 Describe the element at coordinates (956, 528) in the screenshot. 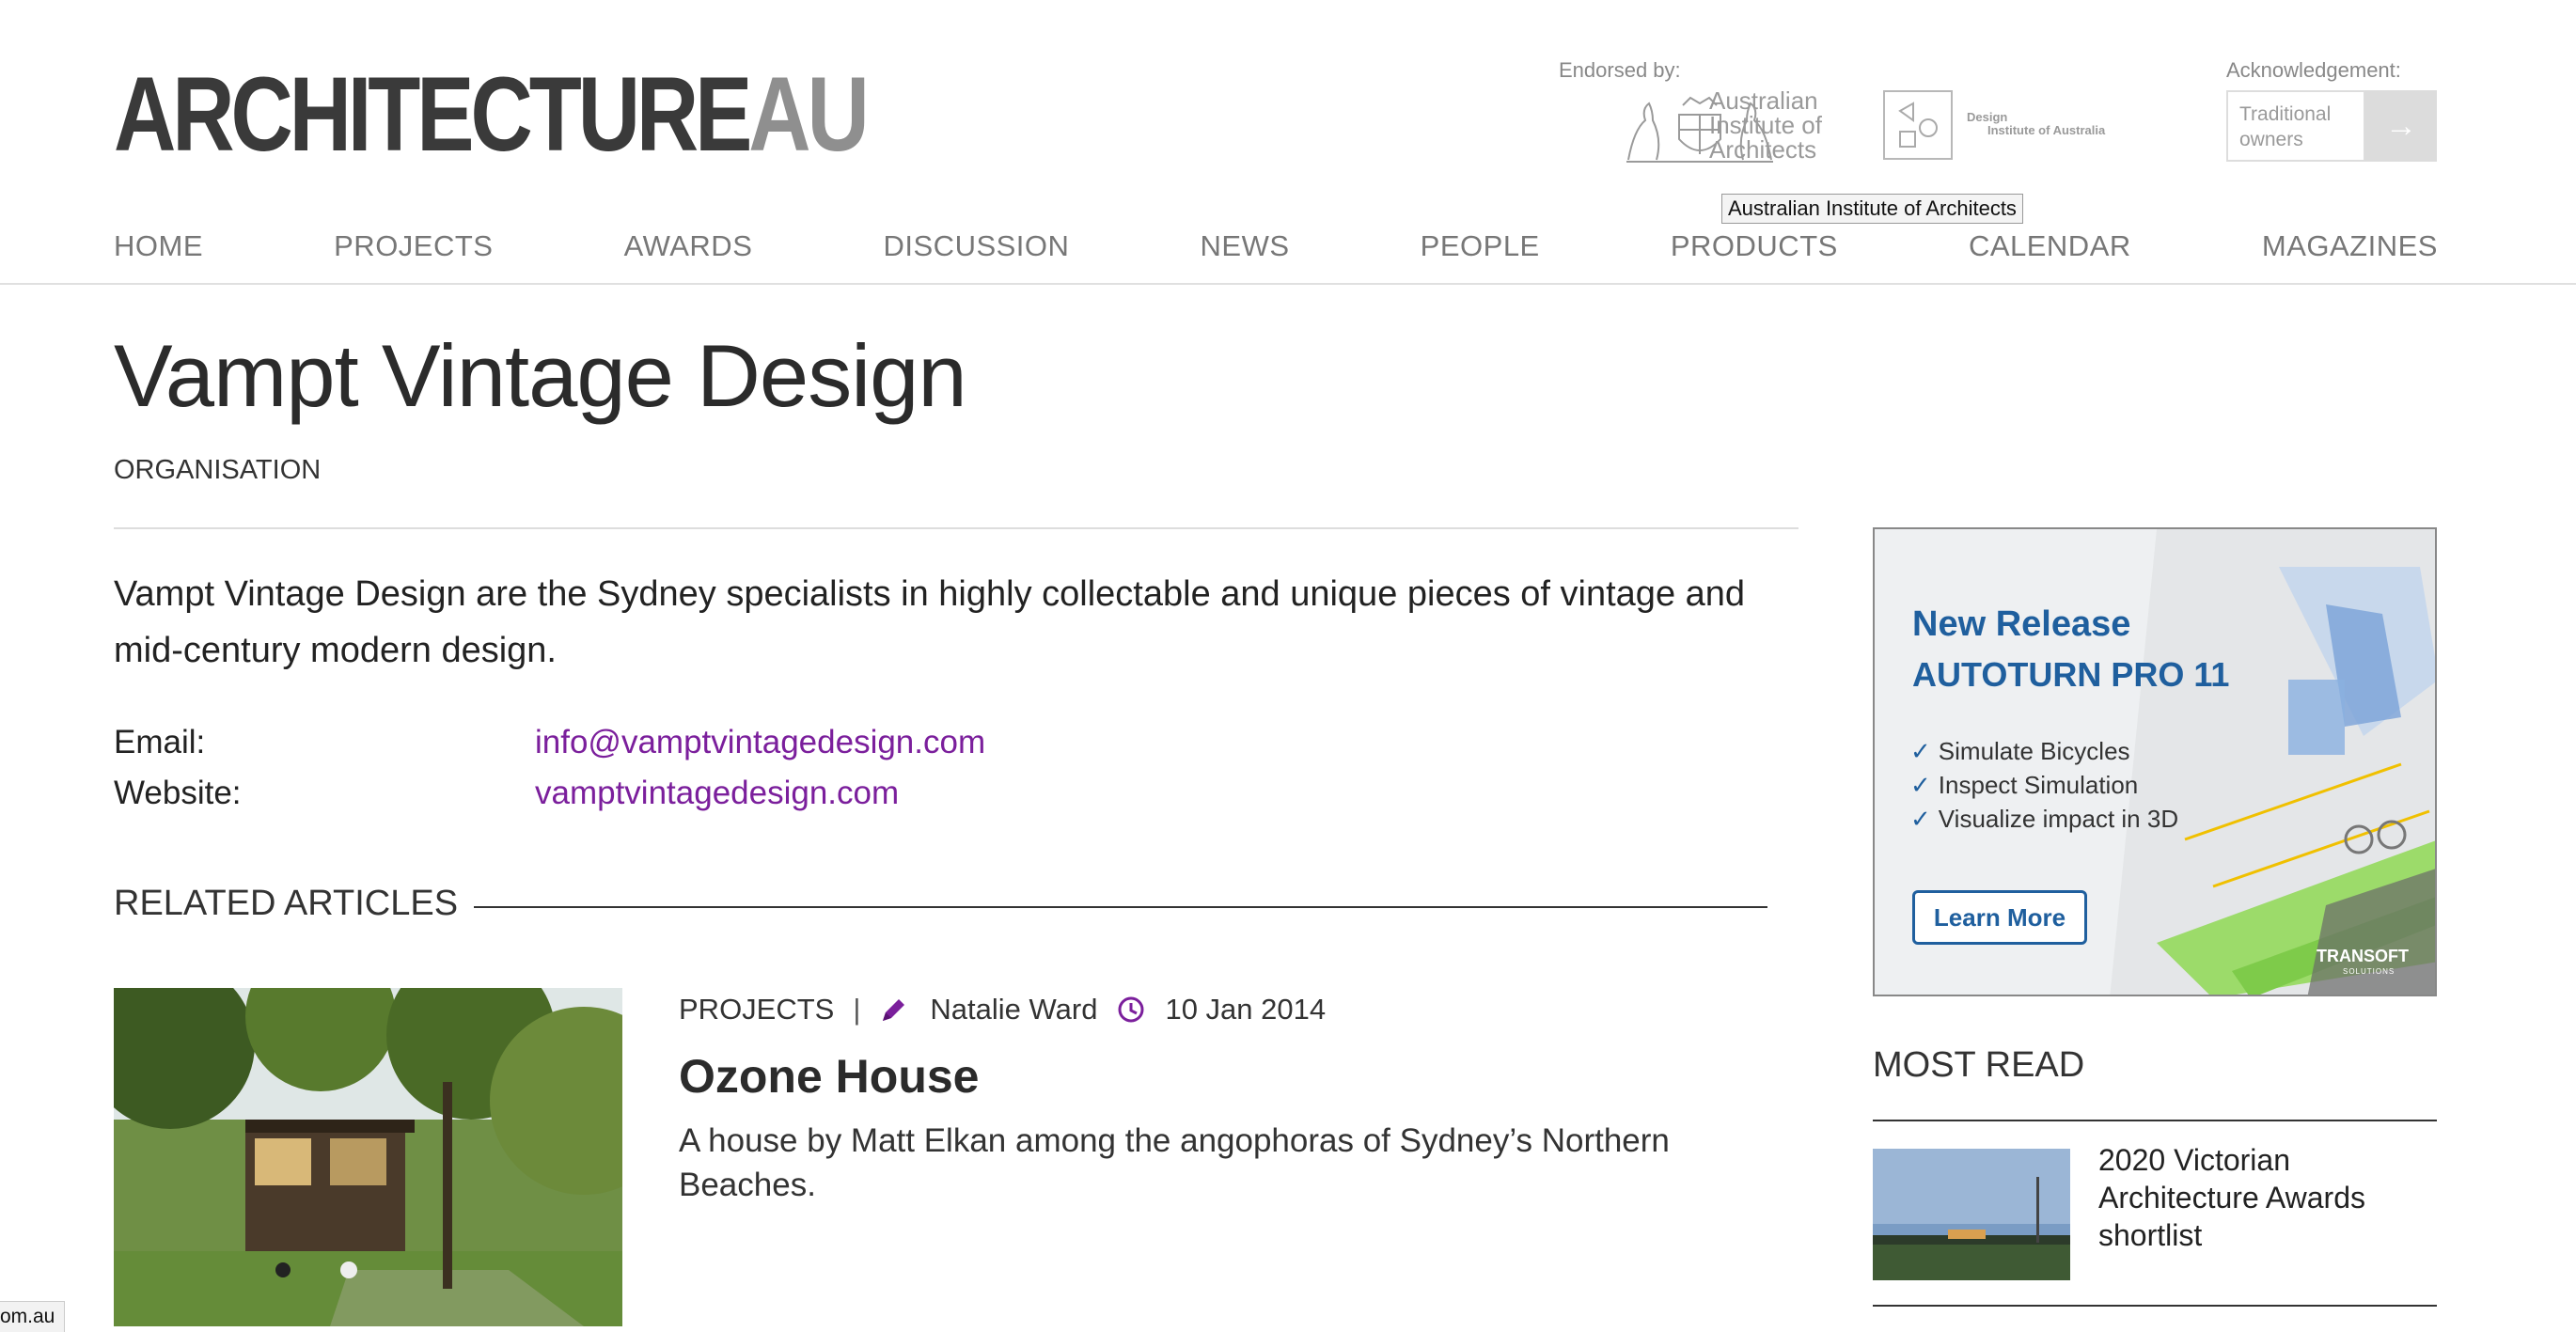

I see `title-divider` at that location.